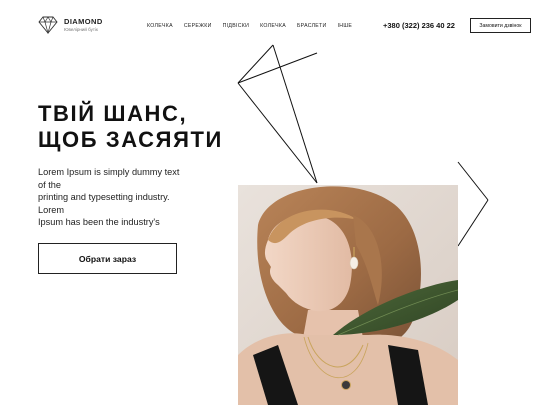 This screenshot has width=540, height=405. I want to click on brand-text: DIAMOND Ювелірний бутік, so click(83, 25).